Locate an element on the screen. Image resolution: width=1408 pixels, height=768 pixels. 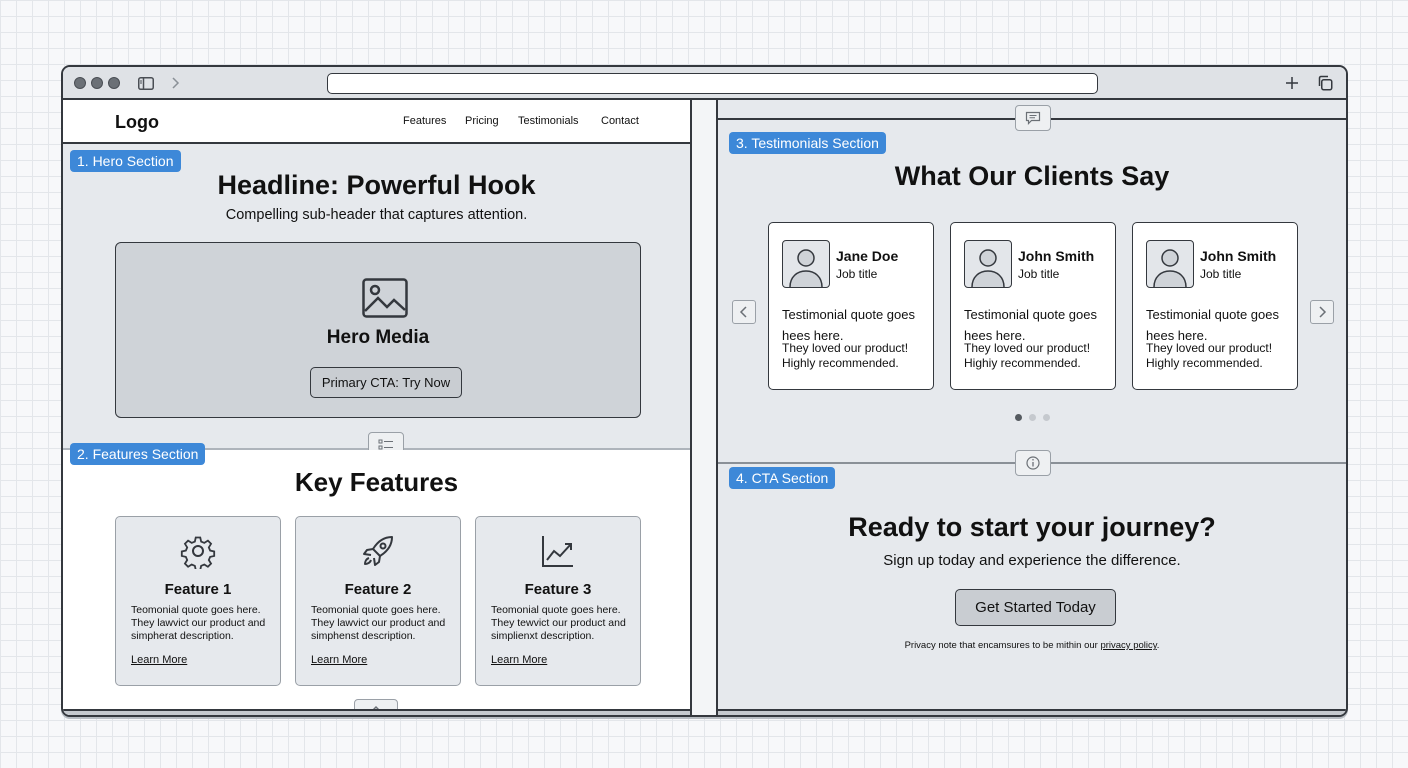
tabs-overview-icon is located at coordinates (1325, 83).